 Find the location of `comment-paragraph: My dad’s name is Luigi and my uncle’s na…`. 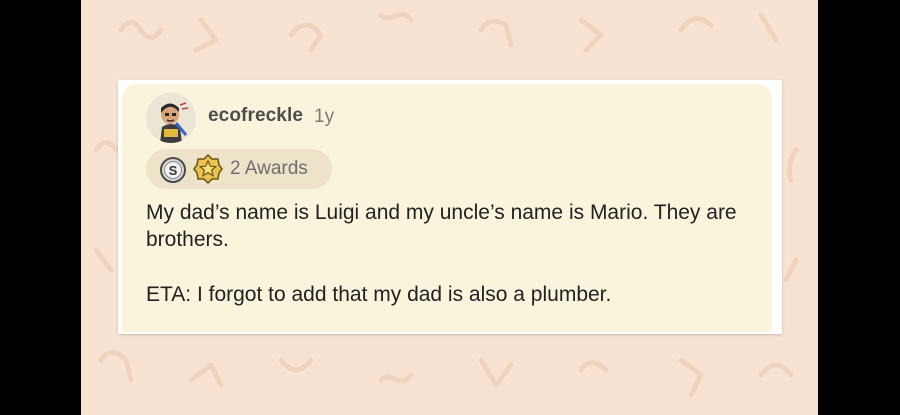

comment-paragraph: My dad’s name is Luigi and my uncle’s na… is located at coordinates (441, 226).